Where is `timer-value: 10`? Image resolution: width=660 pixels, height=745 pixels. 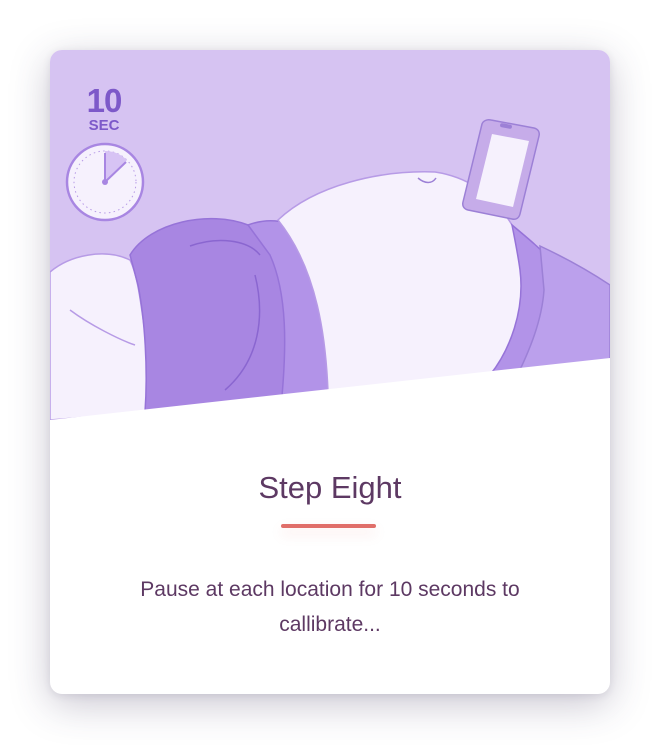
timer-value: 10 is located at coordinates (104, 100).